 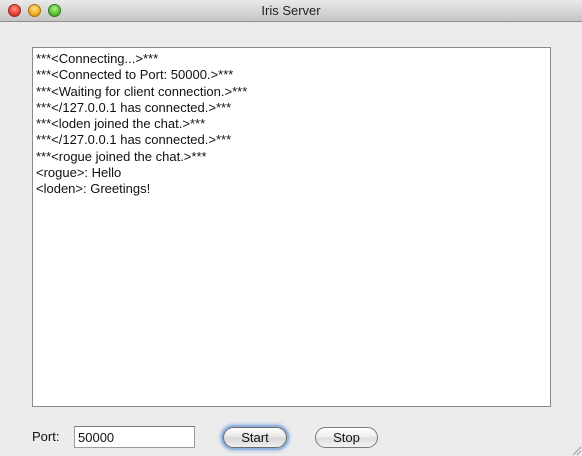 What do you see at coordinates (121, 156) in the screenshot?
I see `log-line: ***<rogue joined the chat.>***` at bounding box center [121, 156].